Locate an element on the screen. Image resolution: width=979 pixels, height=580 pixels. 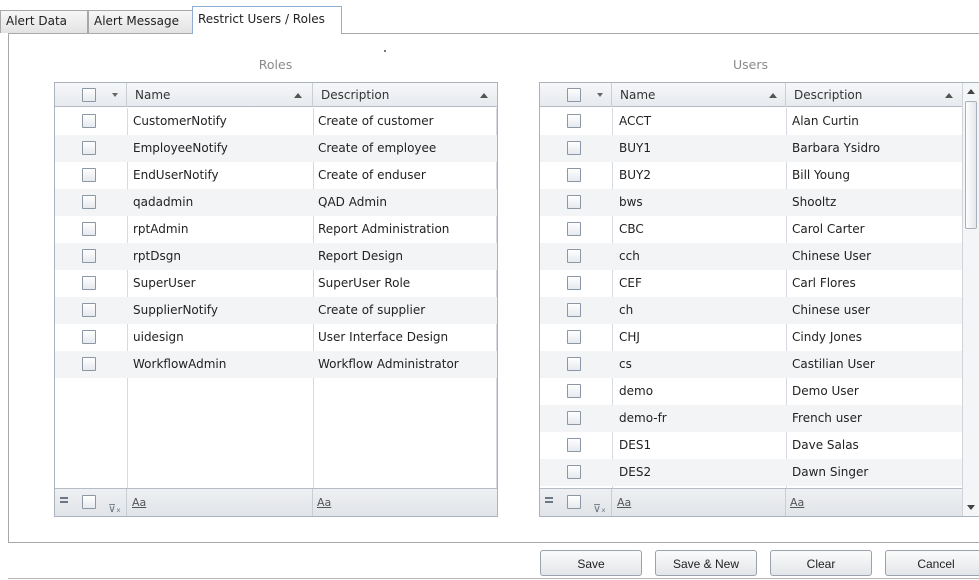
save-button: Save is located at coordinates (591, 563).